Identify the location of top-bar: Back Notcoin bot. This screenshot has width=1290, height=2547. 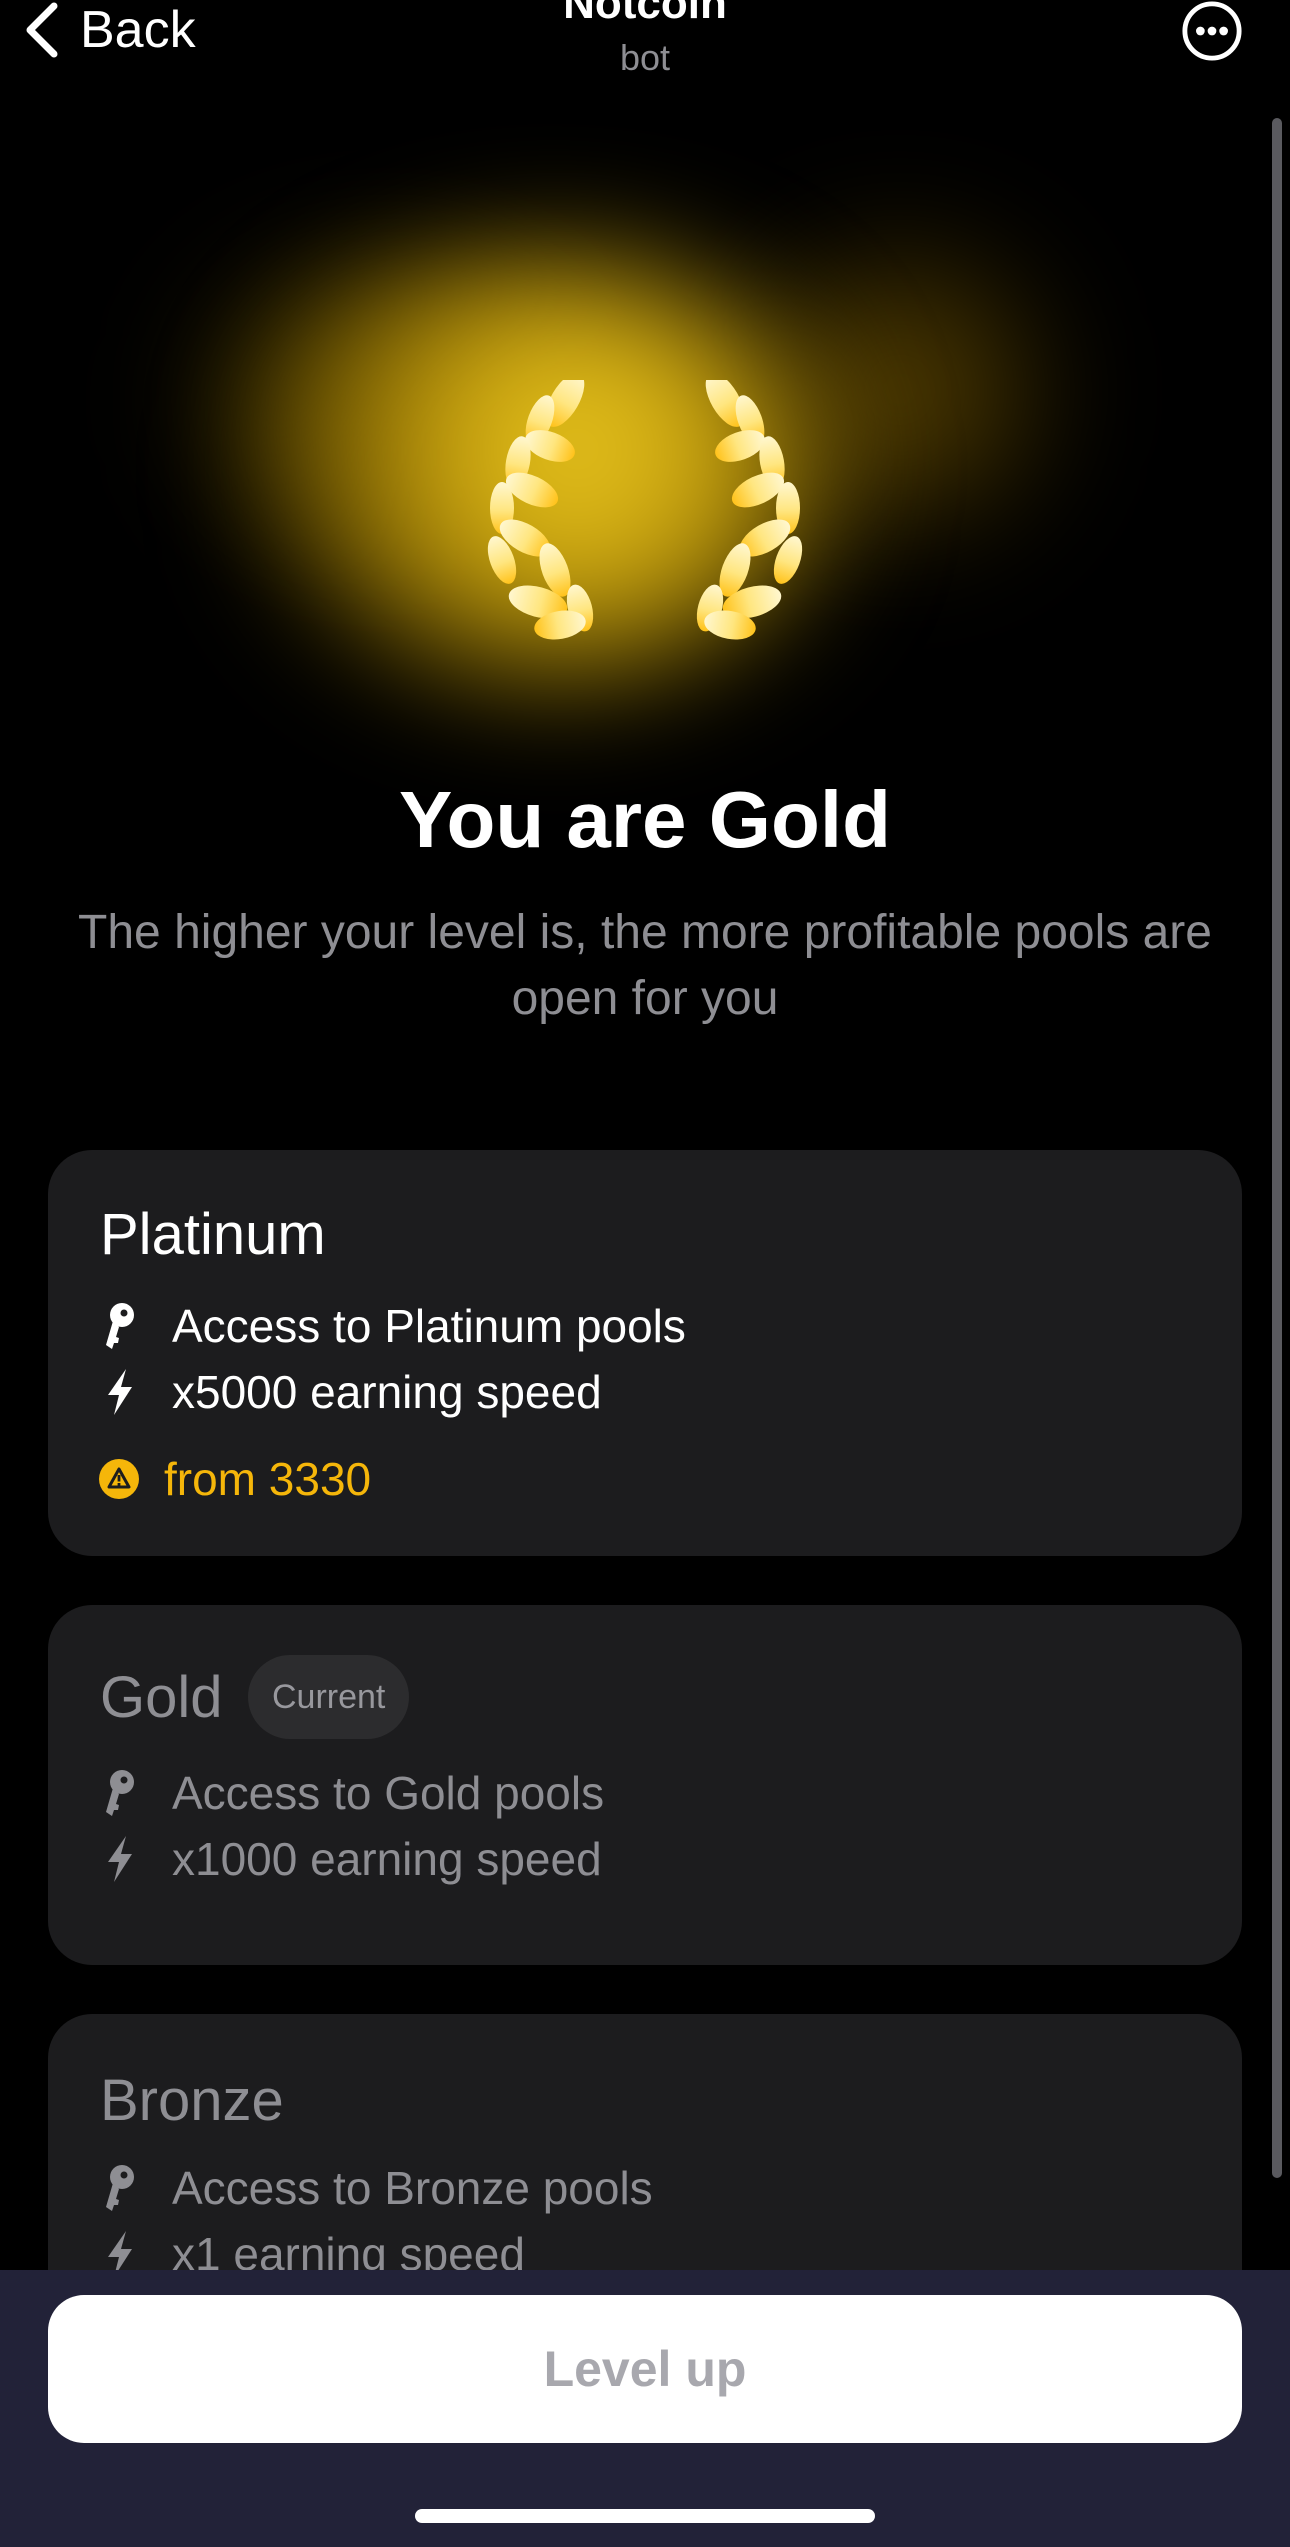
(645, 55).